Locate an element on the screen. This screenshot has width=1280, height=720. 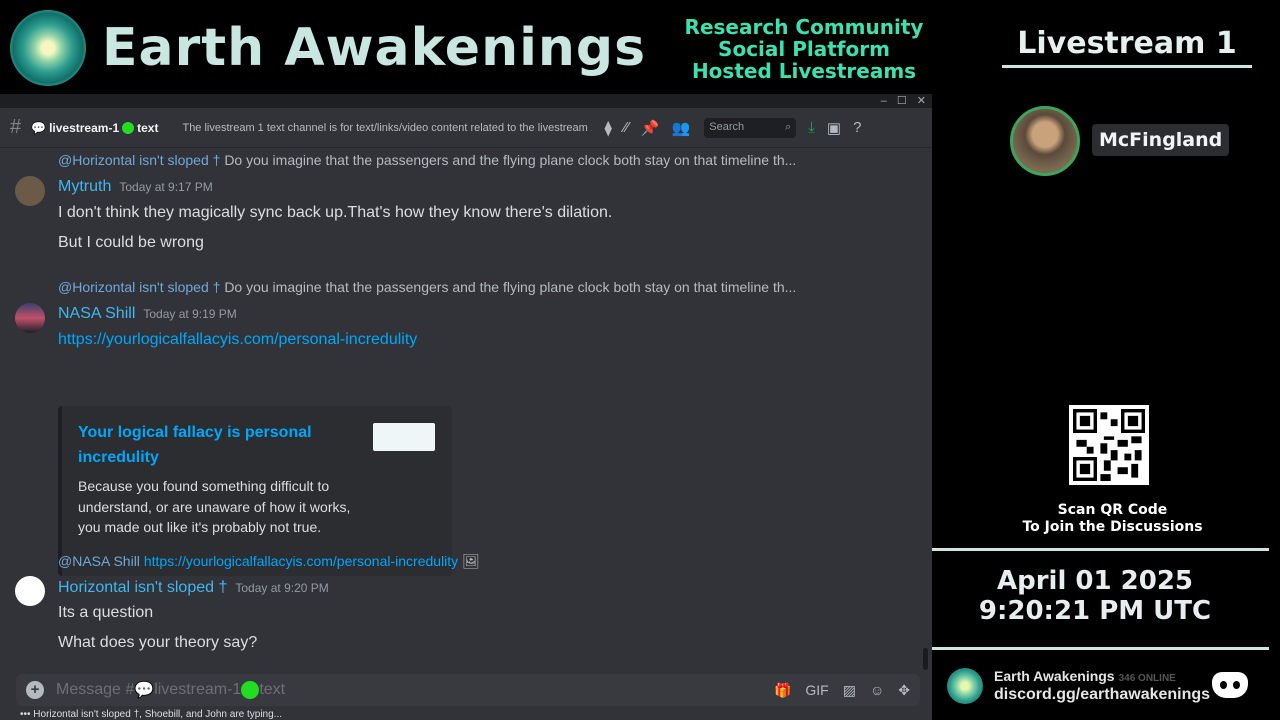
server-name: Earth Awakenings 346 ONLINE is located at coordinates (1085, 676).